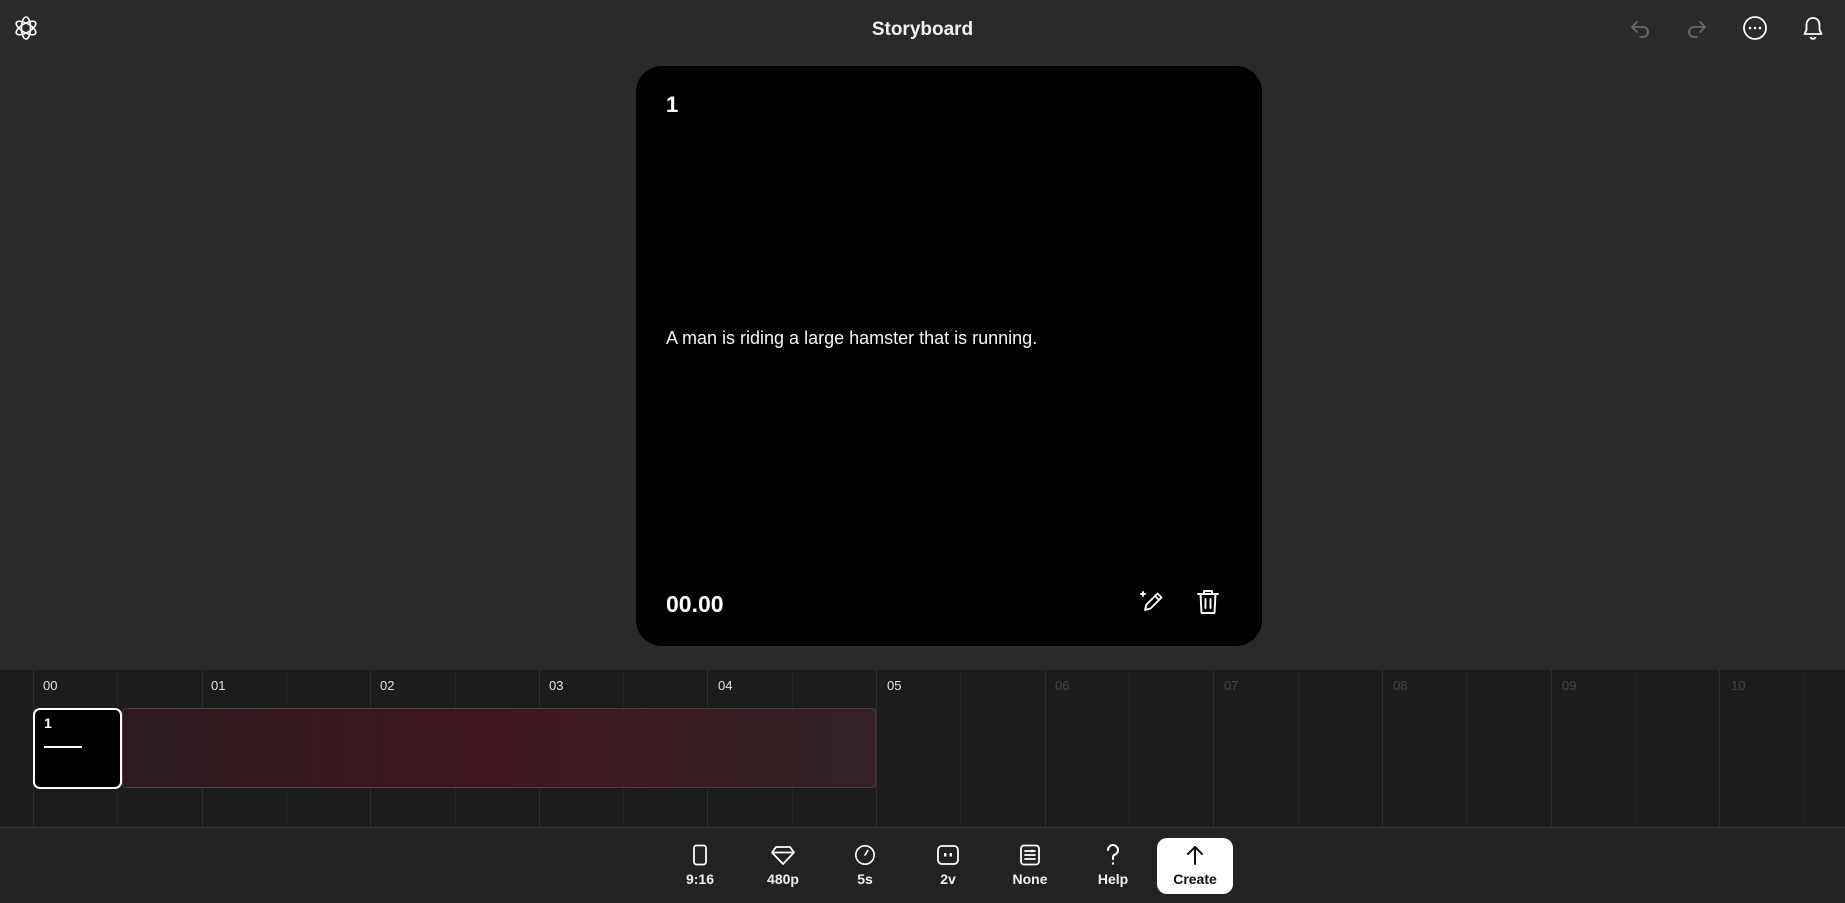  What do you see at coordinates (783, 855) in the screenshot?
I see `diamond-quality-icon` at bounding box center [783, 855].